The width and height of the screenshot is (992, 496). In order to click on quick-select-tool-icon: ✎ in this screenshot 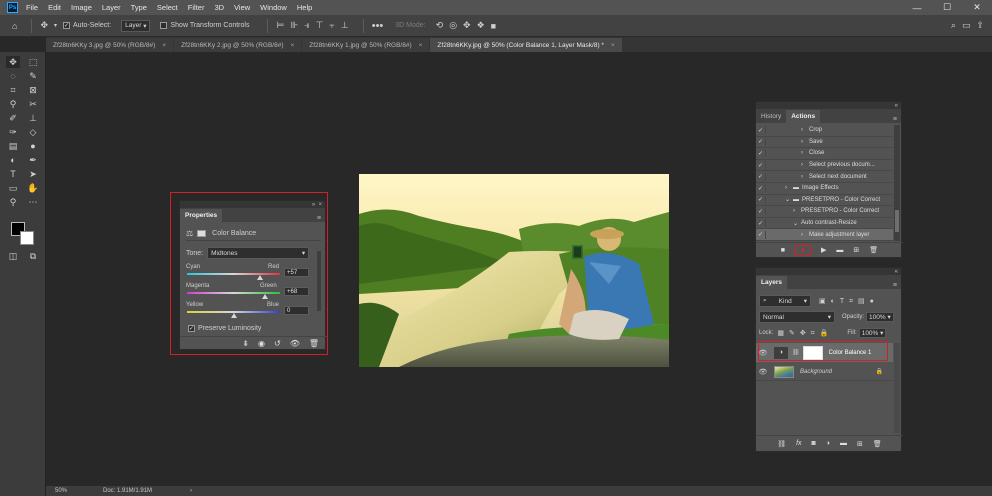, I will do `click(33, 76)`.